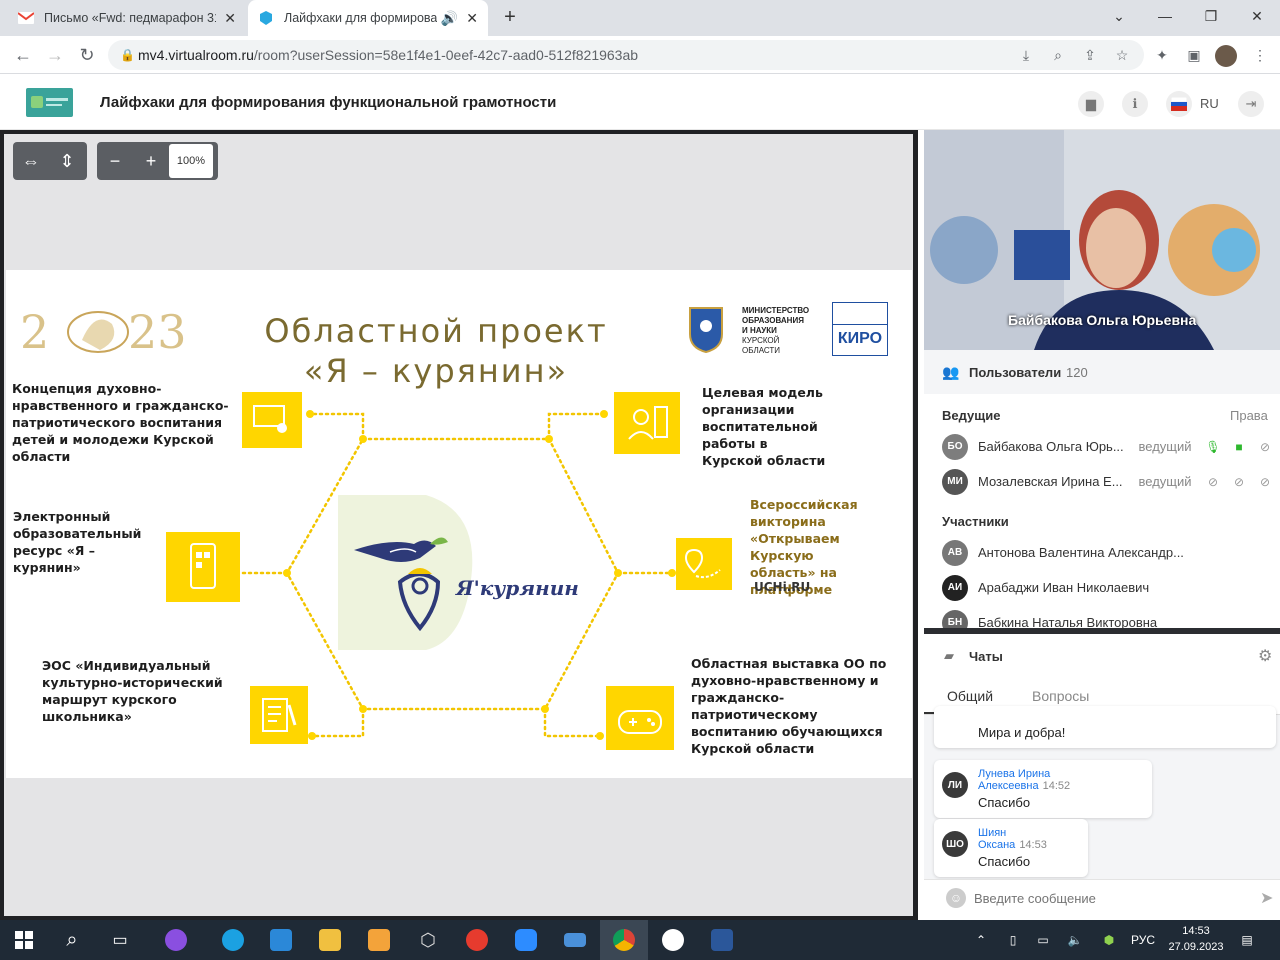 This screenshot has height=960, width=1280. What do you see at coordinates (1247, 940) in the screenshot?
I see `notifications-icon: ▤` at bounding box center [1247, 940].